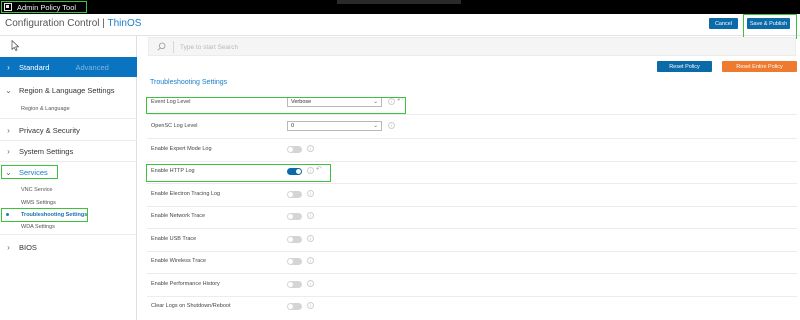 The height and width of the screenshot is (320, 800). Describe the element at coordinates (472, 263) in the screenshot. I see `setting-row-wireless-trace: Enable Wireless Trace i` at that location.